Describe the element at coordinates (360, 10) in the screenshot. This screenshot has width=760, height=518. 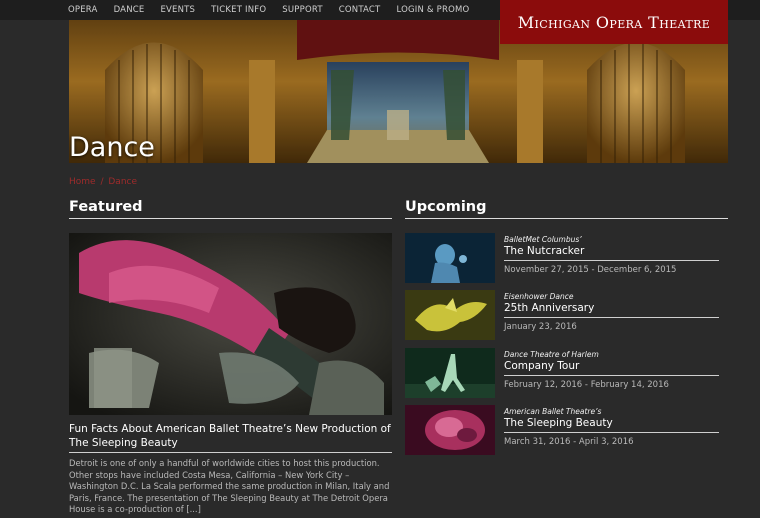
I see `nav-item-contact: CONTACT` at that location.